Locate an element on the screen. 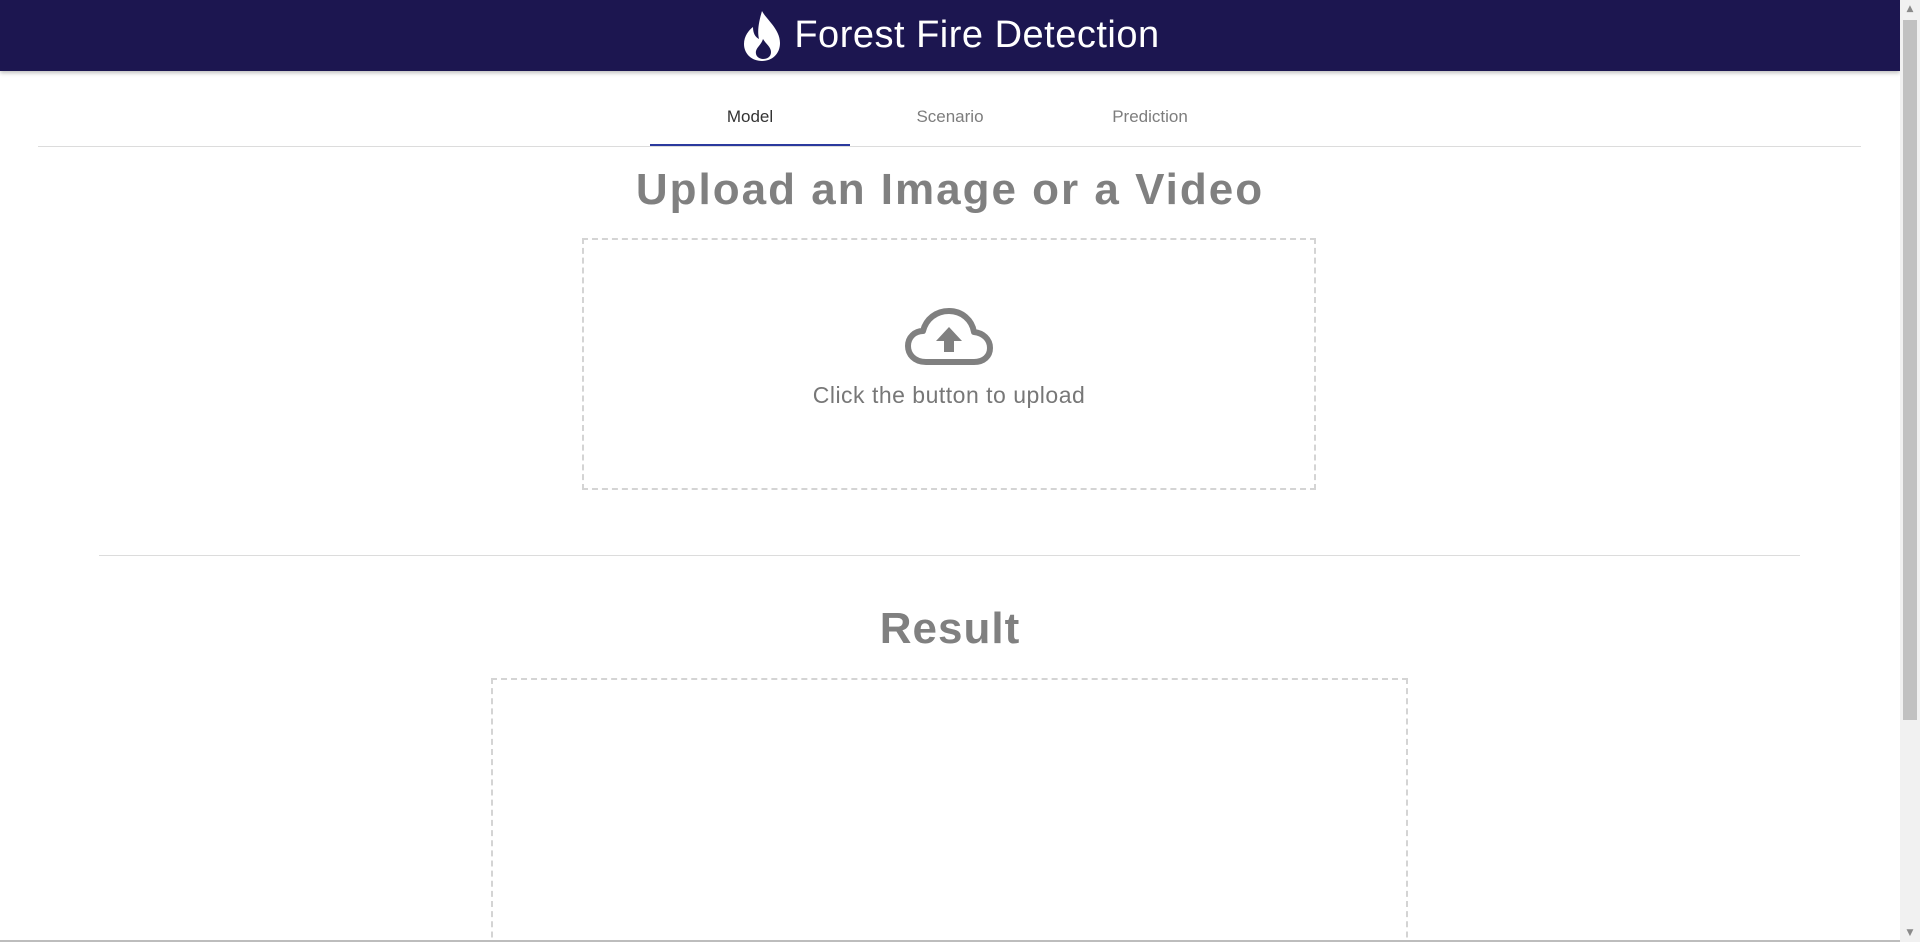 Image resolution: width=1920 pixels, height=942 pixels. header-brand: Forest Fire Detection is located at coordinates (949, 36).